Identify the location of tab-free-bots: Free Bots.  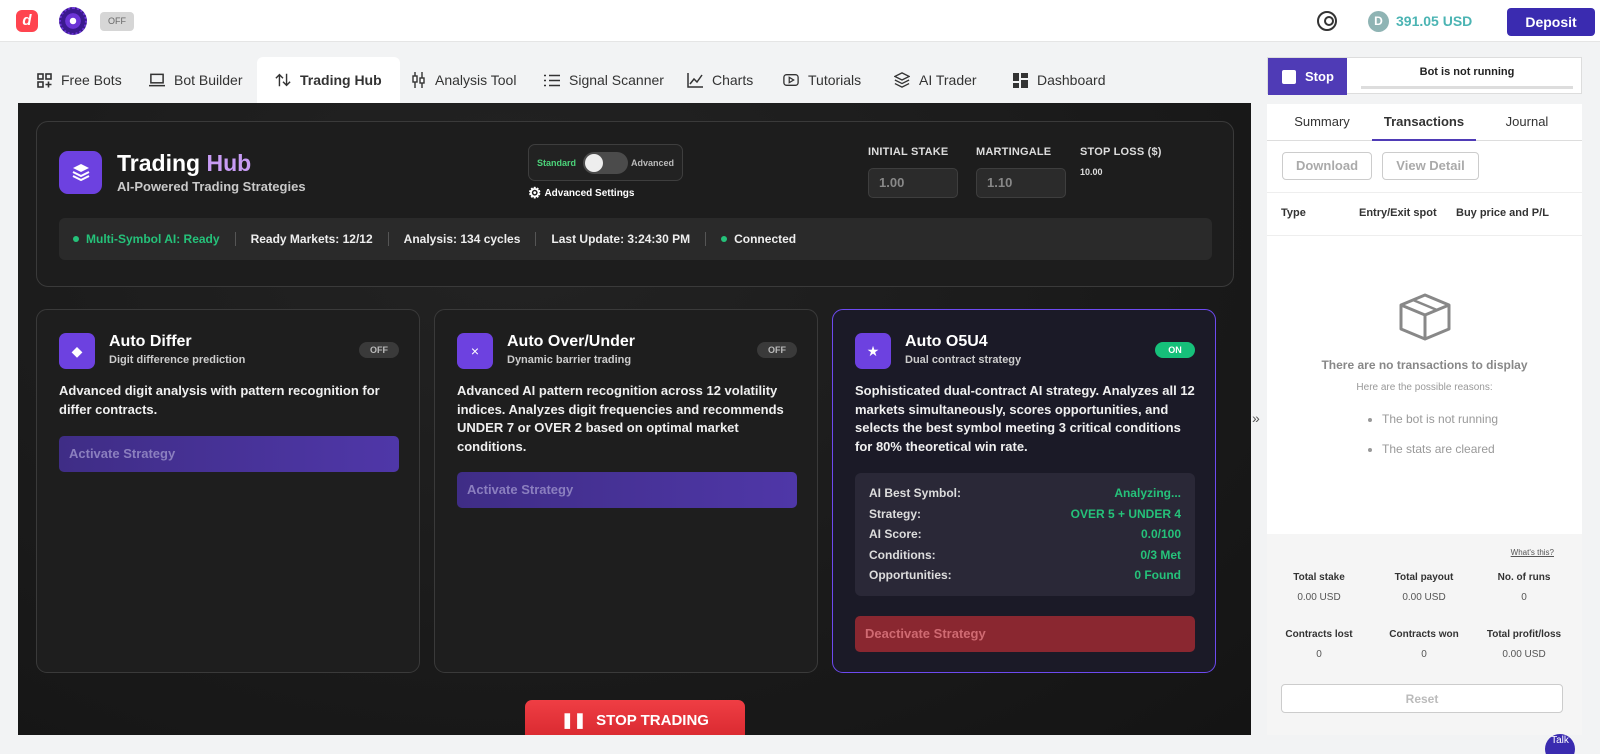
(79, 80).